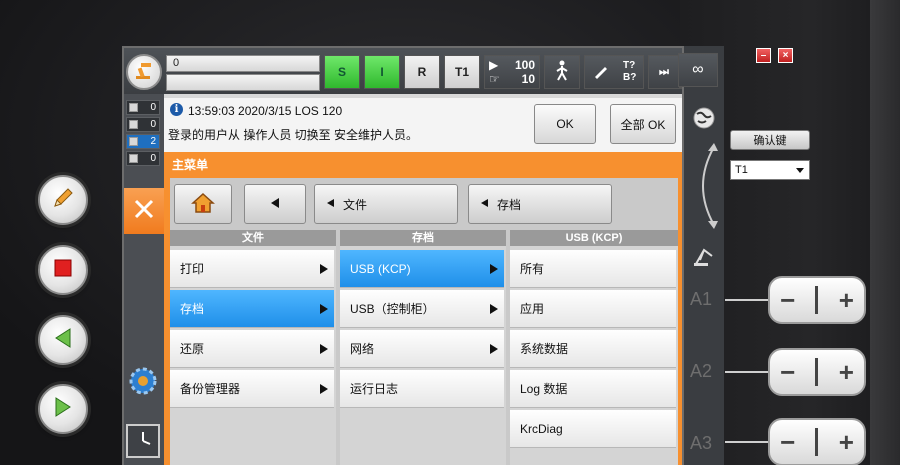 The height and width of the screenshot is (465, 900). What do you see at coordinates (342, 72) in the screenshot?
I see `status-submit: S` at bounding box center [342, 72].